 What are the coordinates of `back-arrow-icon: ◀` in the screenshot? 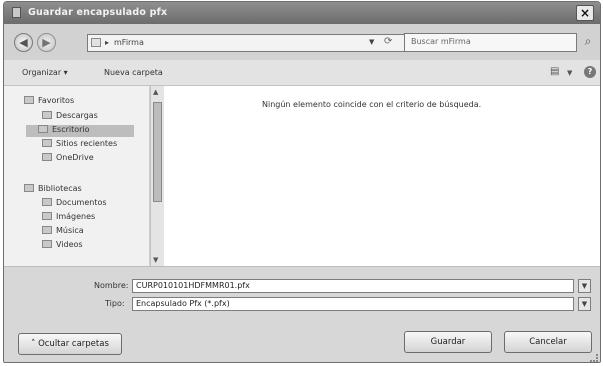 It's located at (23, 42).